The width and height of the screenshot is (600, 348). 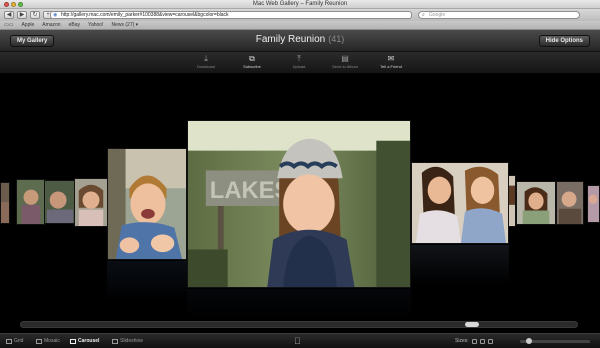 I want to click on subscribe-label: Subscribe, so click(x=252, y=66).